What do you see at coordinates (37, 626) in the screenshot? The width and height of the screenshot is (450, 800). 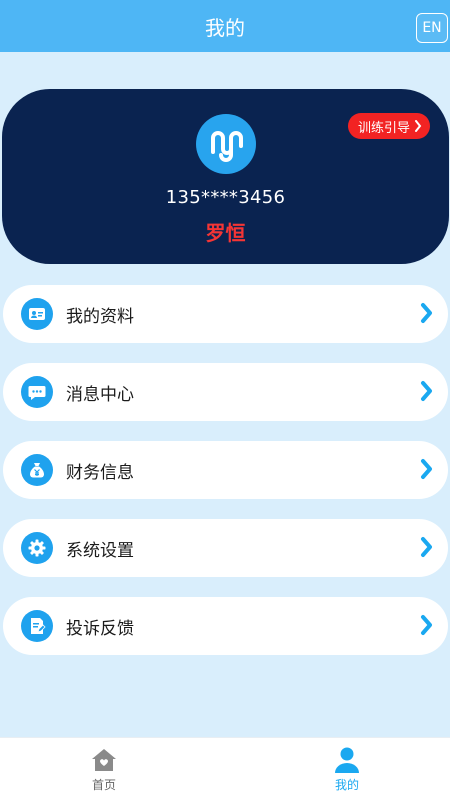 I see `feedback-doc-icon` at bounding box center [37, 626].